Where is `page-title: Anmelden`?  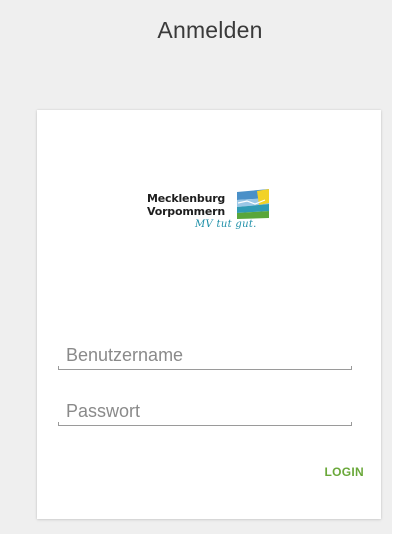
page-title: Anmelden is located at coordinates (210, 30).